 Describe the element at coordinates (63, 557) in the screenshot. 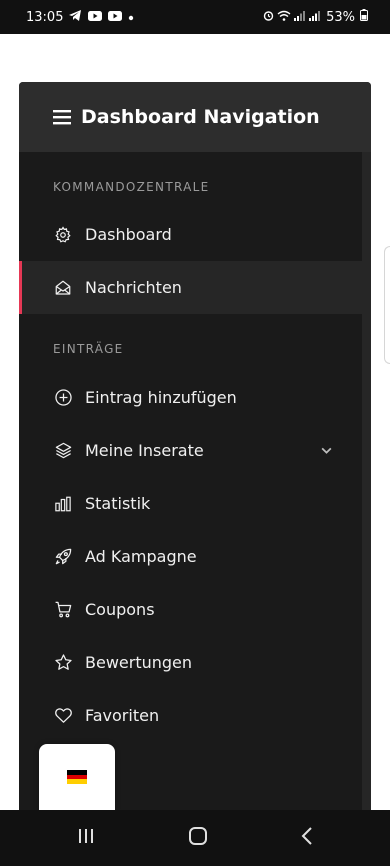

I see `rocket-icon` at that location.